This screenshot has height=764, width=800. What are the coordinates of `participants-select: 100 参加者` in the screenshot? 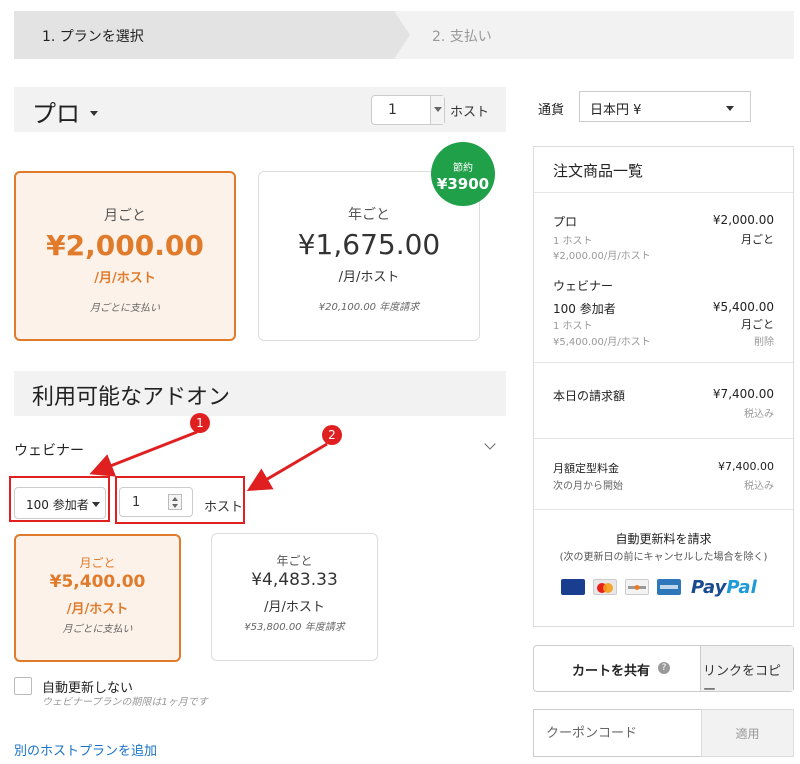 It's located at (60, 503).